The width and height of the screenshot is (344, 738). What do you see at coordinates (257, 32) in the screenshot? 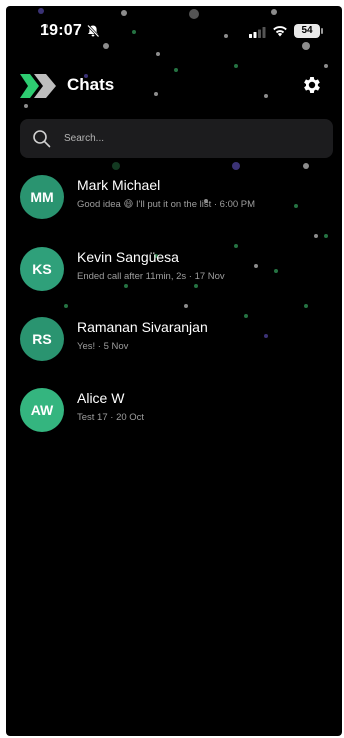
I see `signal-icon` at bounding box center [257, 32].